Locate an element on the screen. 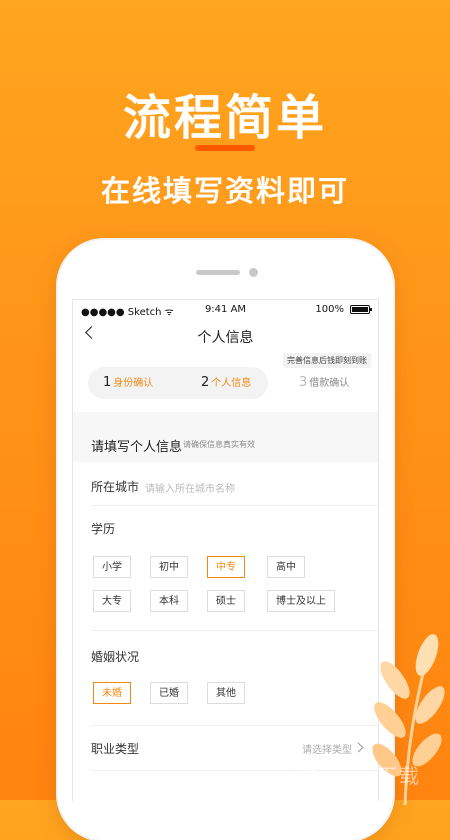  watermark-logo-icon: 听 is located at coordinates (310, 773).